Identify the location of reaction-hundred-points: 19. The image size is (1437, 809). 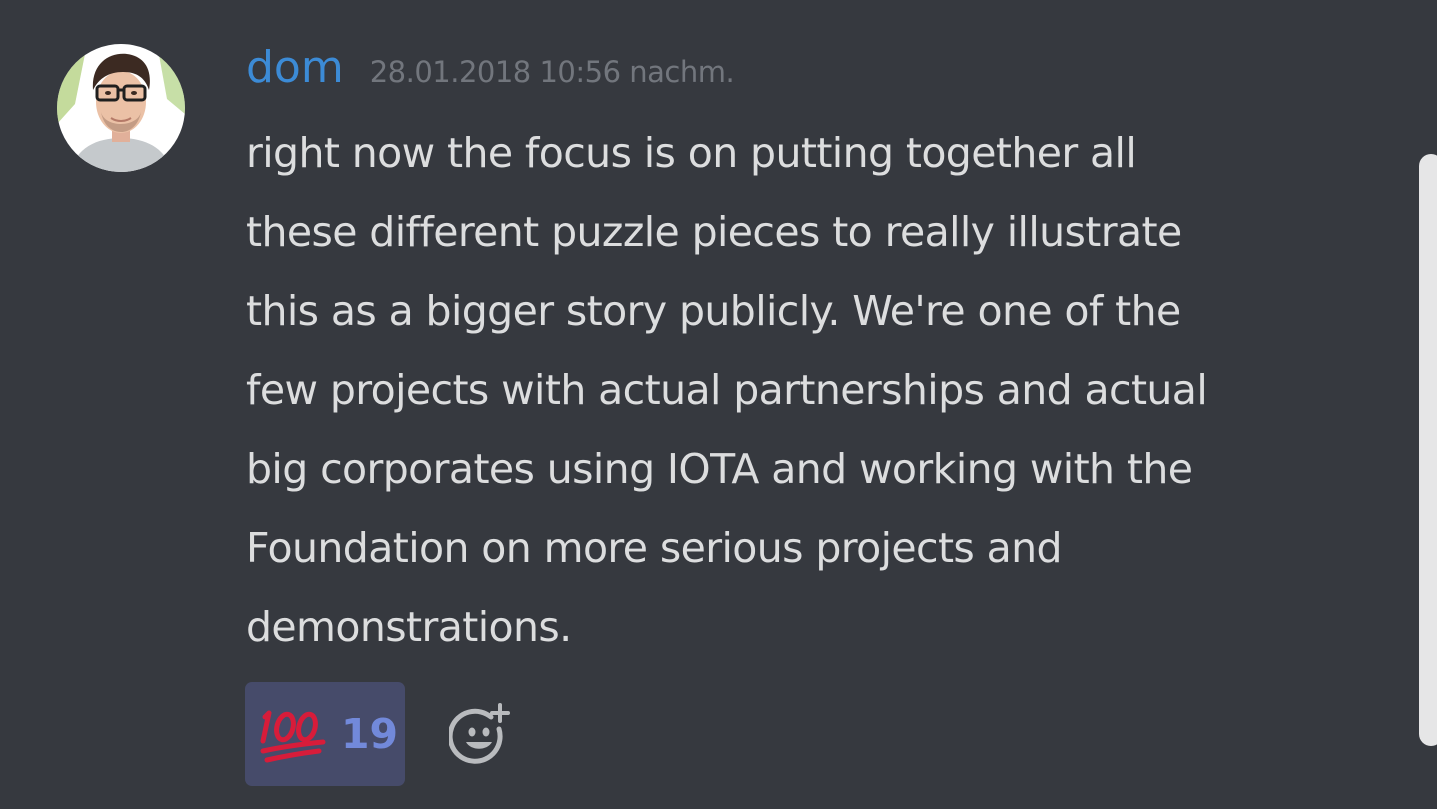
(325, 734).